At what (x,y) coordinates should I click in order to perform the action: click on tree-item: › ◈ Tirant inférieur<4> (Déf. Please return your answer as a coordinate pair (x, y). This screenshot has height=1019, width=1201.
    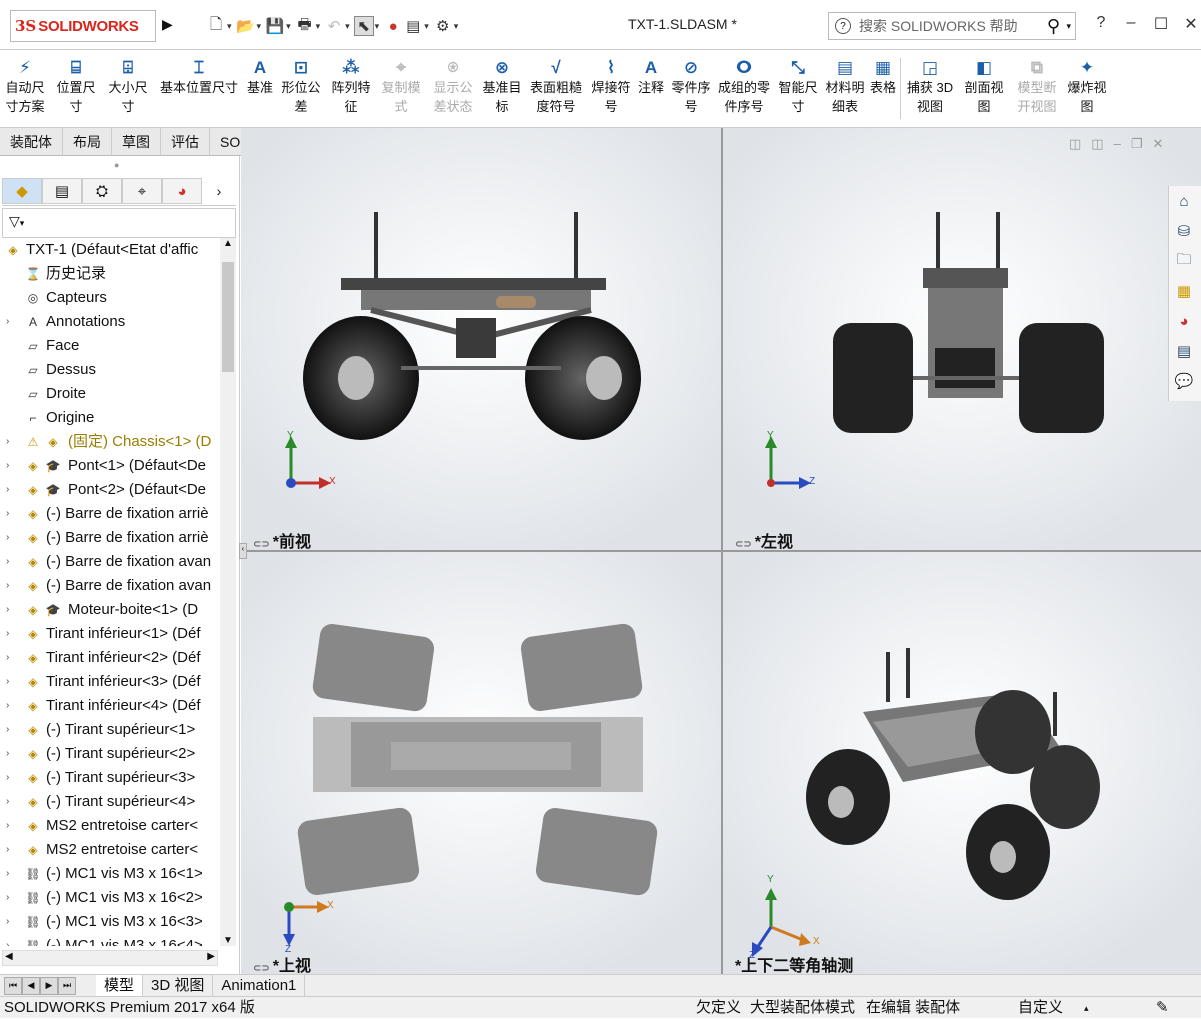
    Looking at the image, I should click on (110, 706).